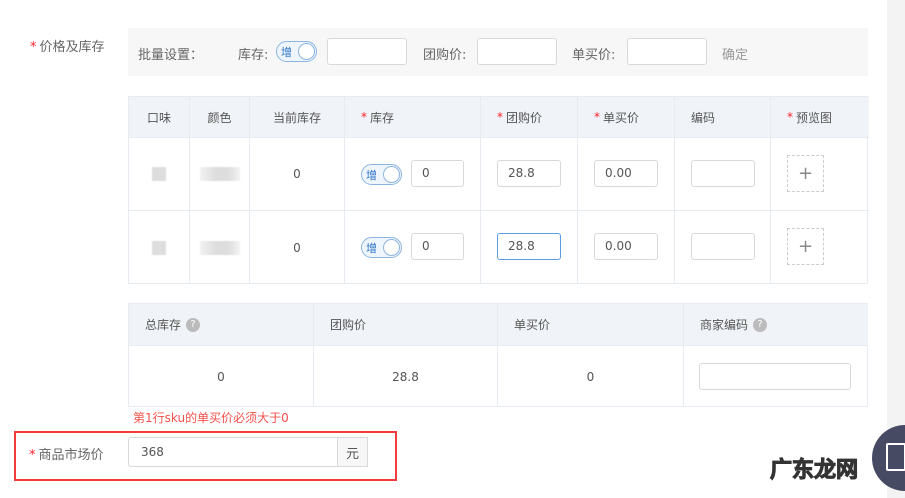  What do you see at coordinates (221, 325) in the screenshot?
I see `summary-header-total-stock: 总库存?` at bounding box center [221, 325].